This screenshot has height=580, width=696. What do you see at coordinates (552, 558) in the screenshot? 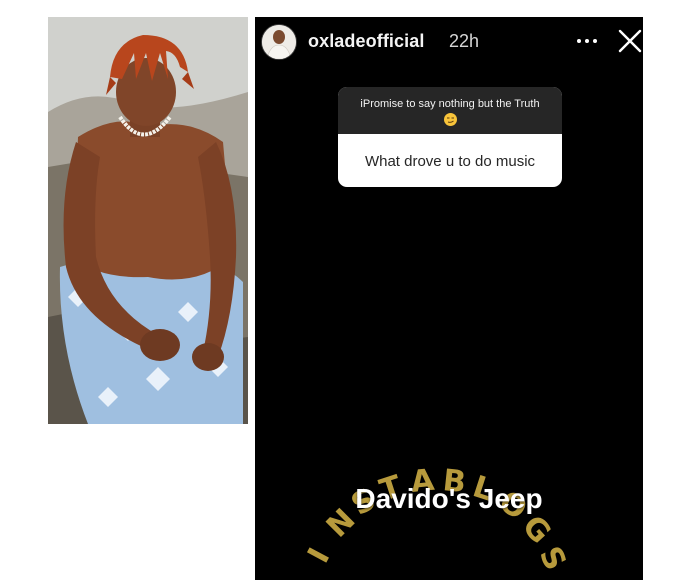
I see `svg-text: S` at bounding box center [552, 558].